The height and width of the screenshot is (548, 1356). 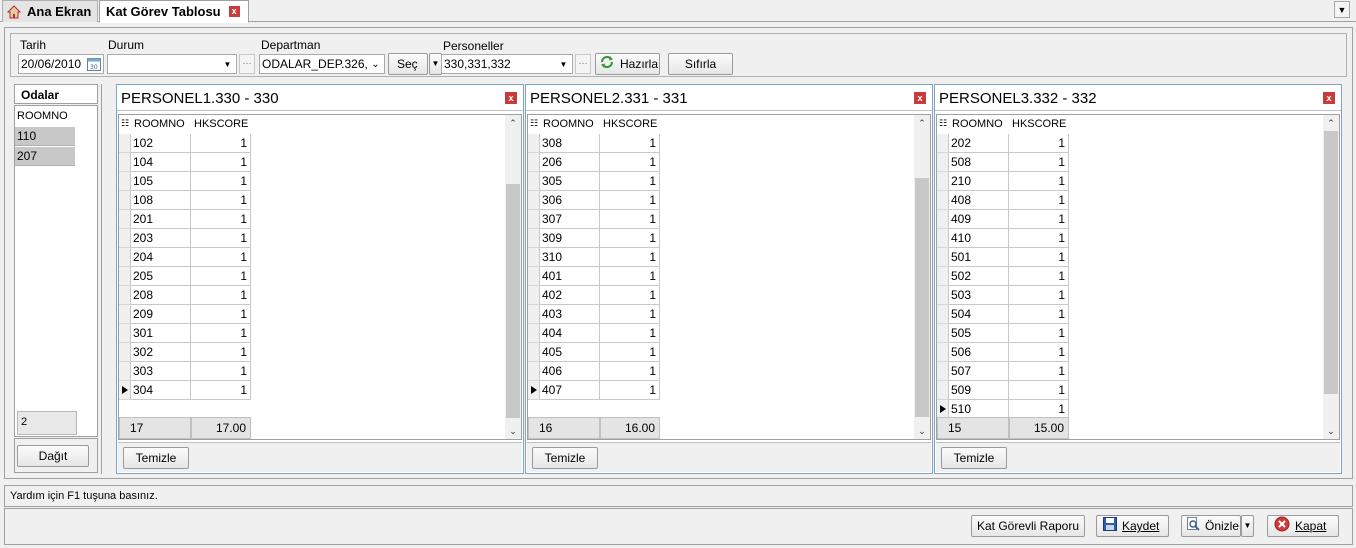 I want to click on table-row: 204 1, so click(x=185, y=257).